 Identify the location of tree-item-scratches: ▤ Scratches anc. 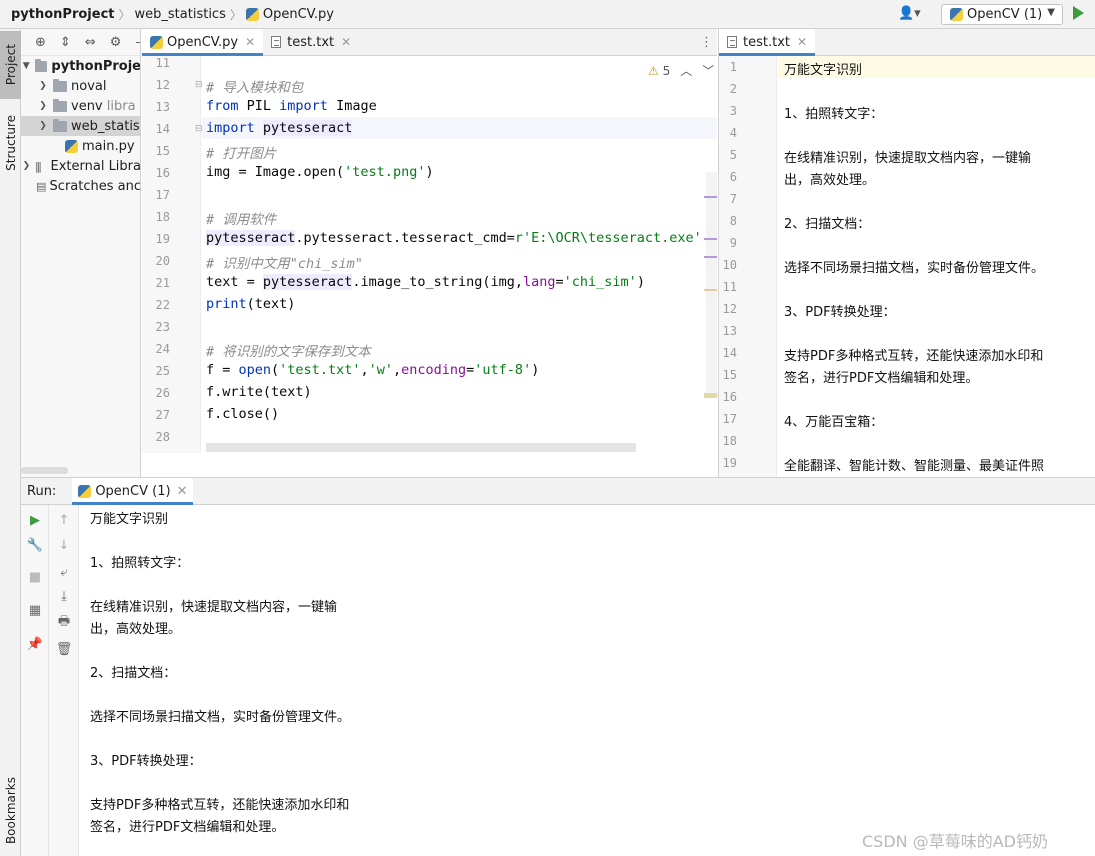
(80, 186).